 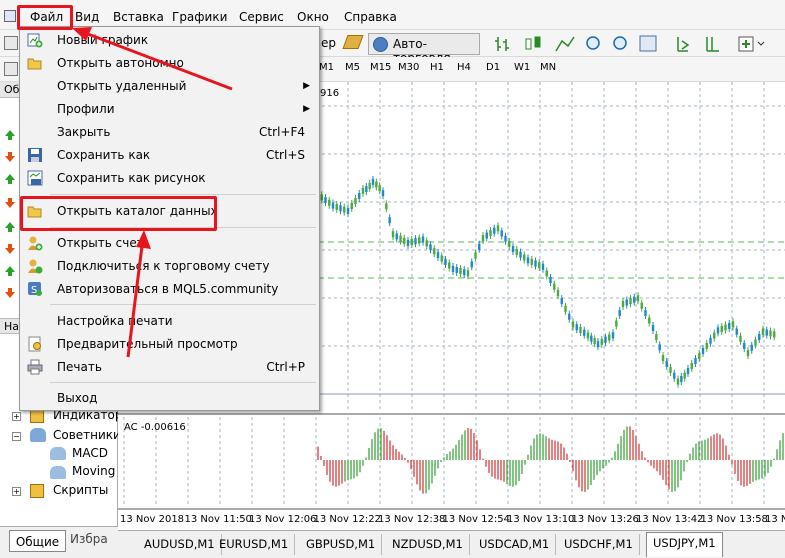 I want to click on timeframe-h4: H4, so click(x=464, y=67).